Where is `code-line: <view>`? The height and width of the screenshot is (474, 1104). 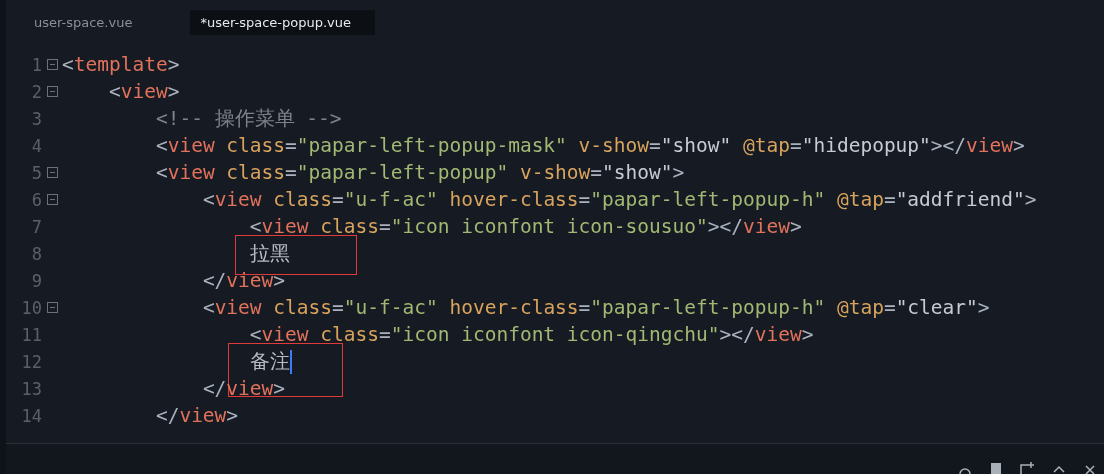 code-line: <view> is located at coordinates (144, 91).